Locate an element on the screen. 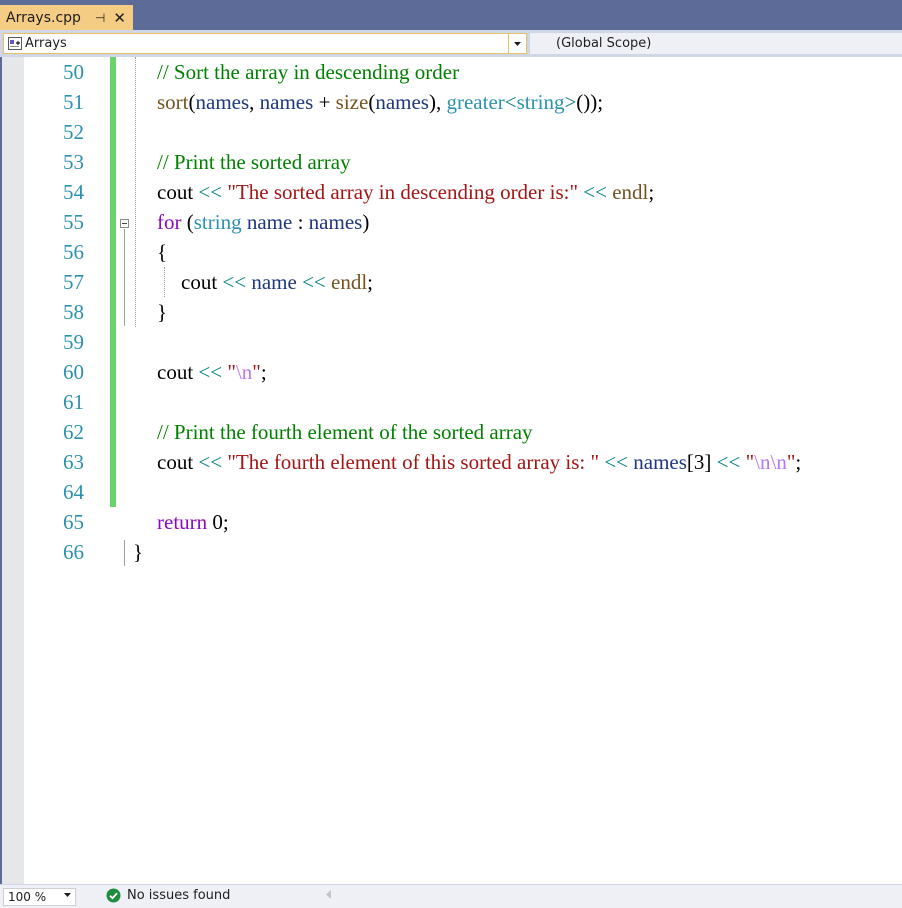 The image size is (902, 908). line-number: 61 is located at coordinates (73, 402).